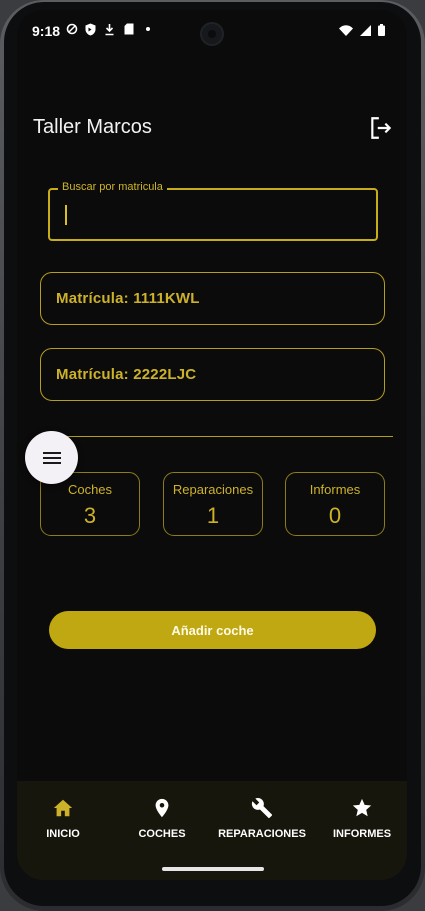  I want to click on wifi-icon, so click(346, 32).